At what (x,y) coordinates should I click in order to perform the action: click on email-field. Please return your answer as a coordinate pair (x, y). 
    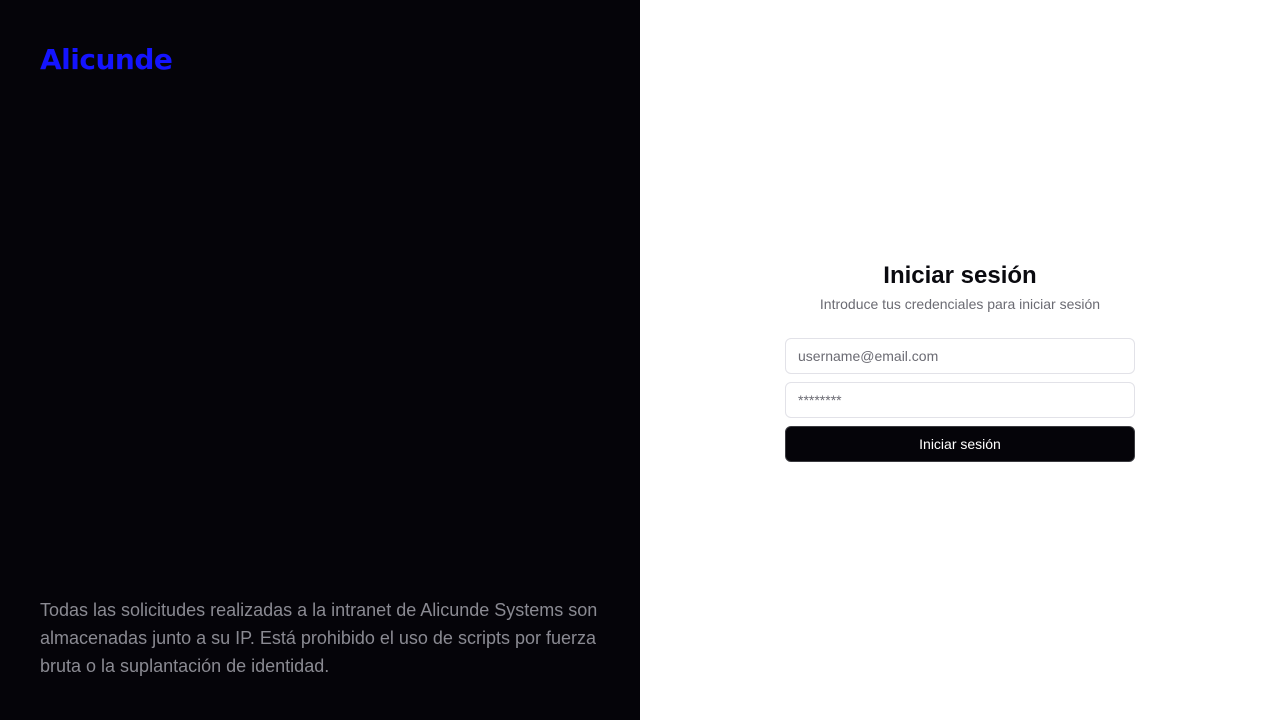
    Looking at the image, I should click on (960, 356).